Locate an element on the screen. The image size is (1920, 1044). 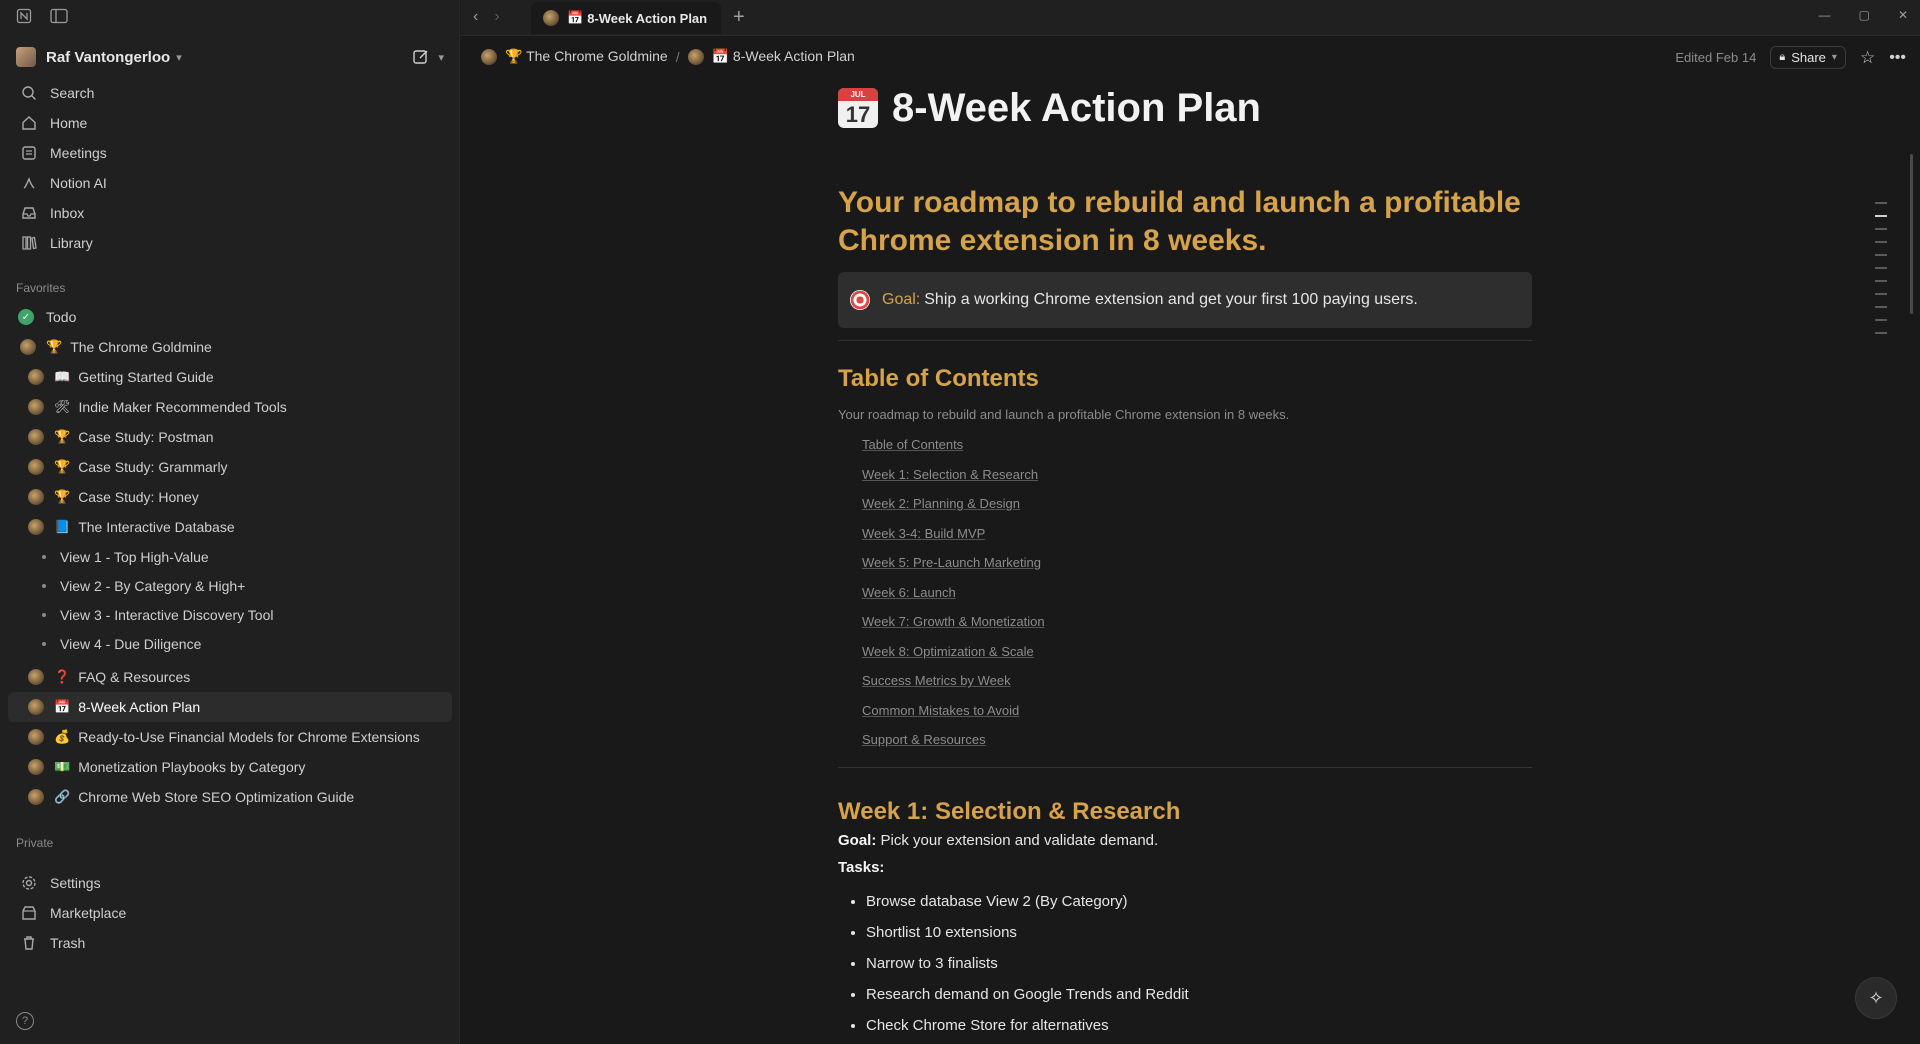
notion-ai-button: ✧ is located at coordinates (1876, 998).